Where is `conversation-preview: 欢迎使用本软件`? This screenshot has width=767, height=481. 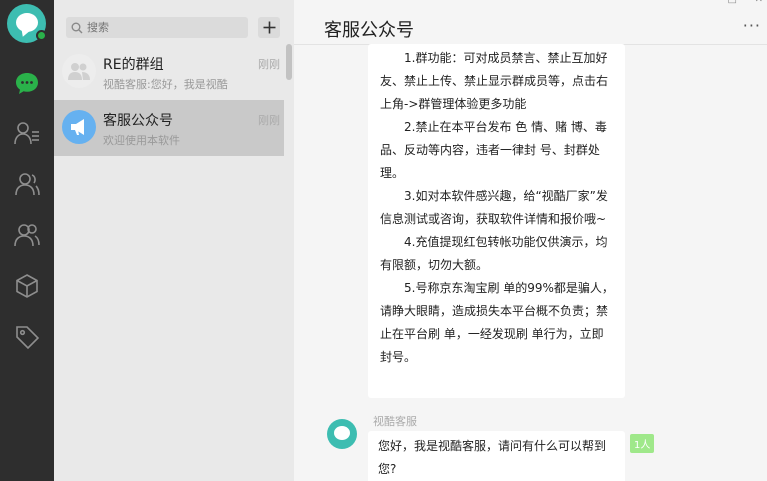 conversation-preview: 欢迎使用本软件 is located at coordinates (141, 140).